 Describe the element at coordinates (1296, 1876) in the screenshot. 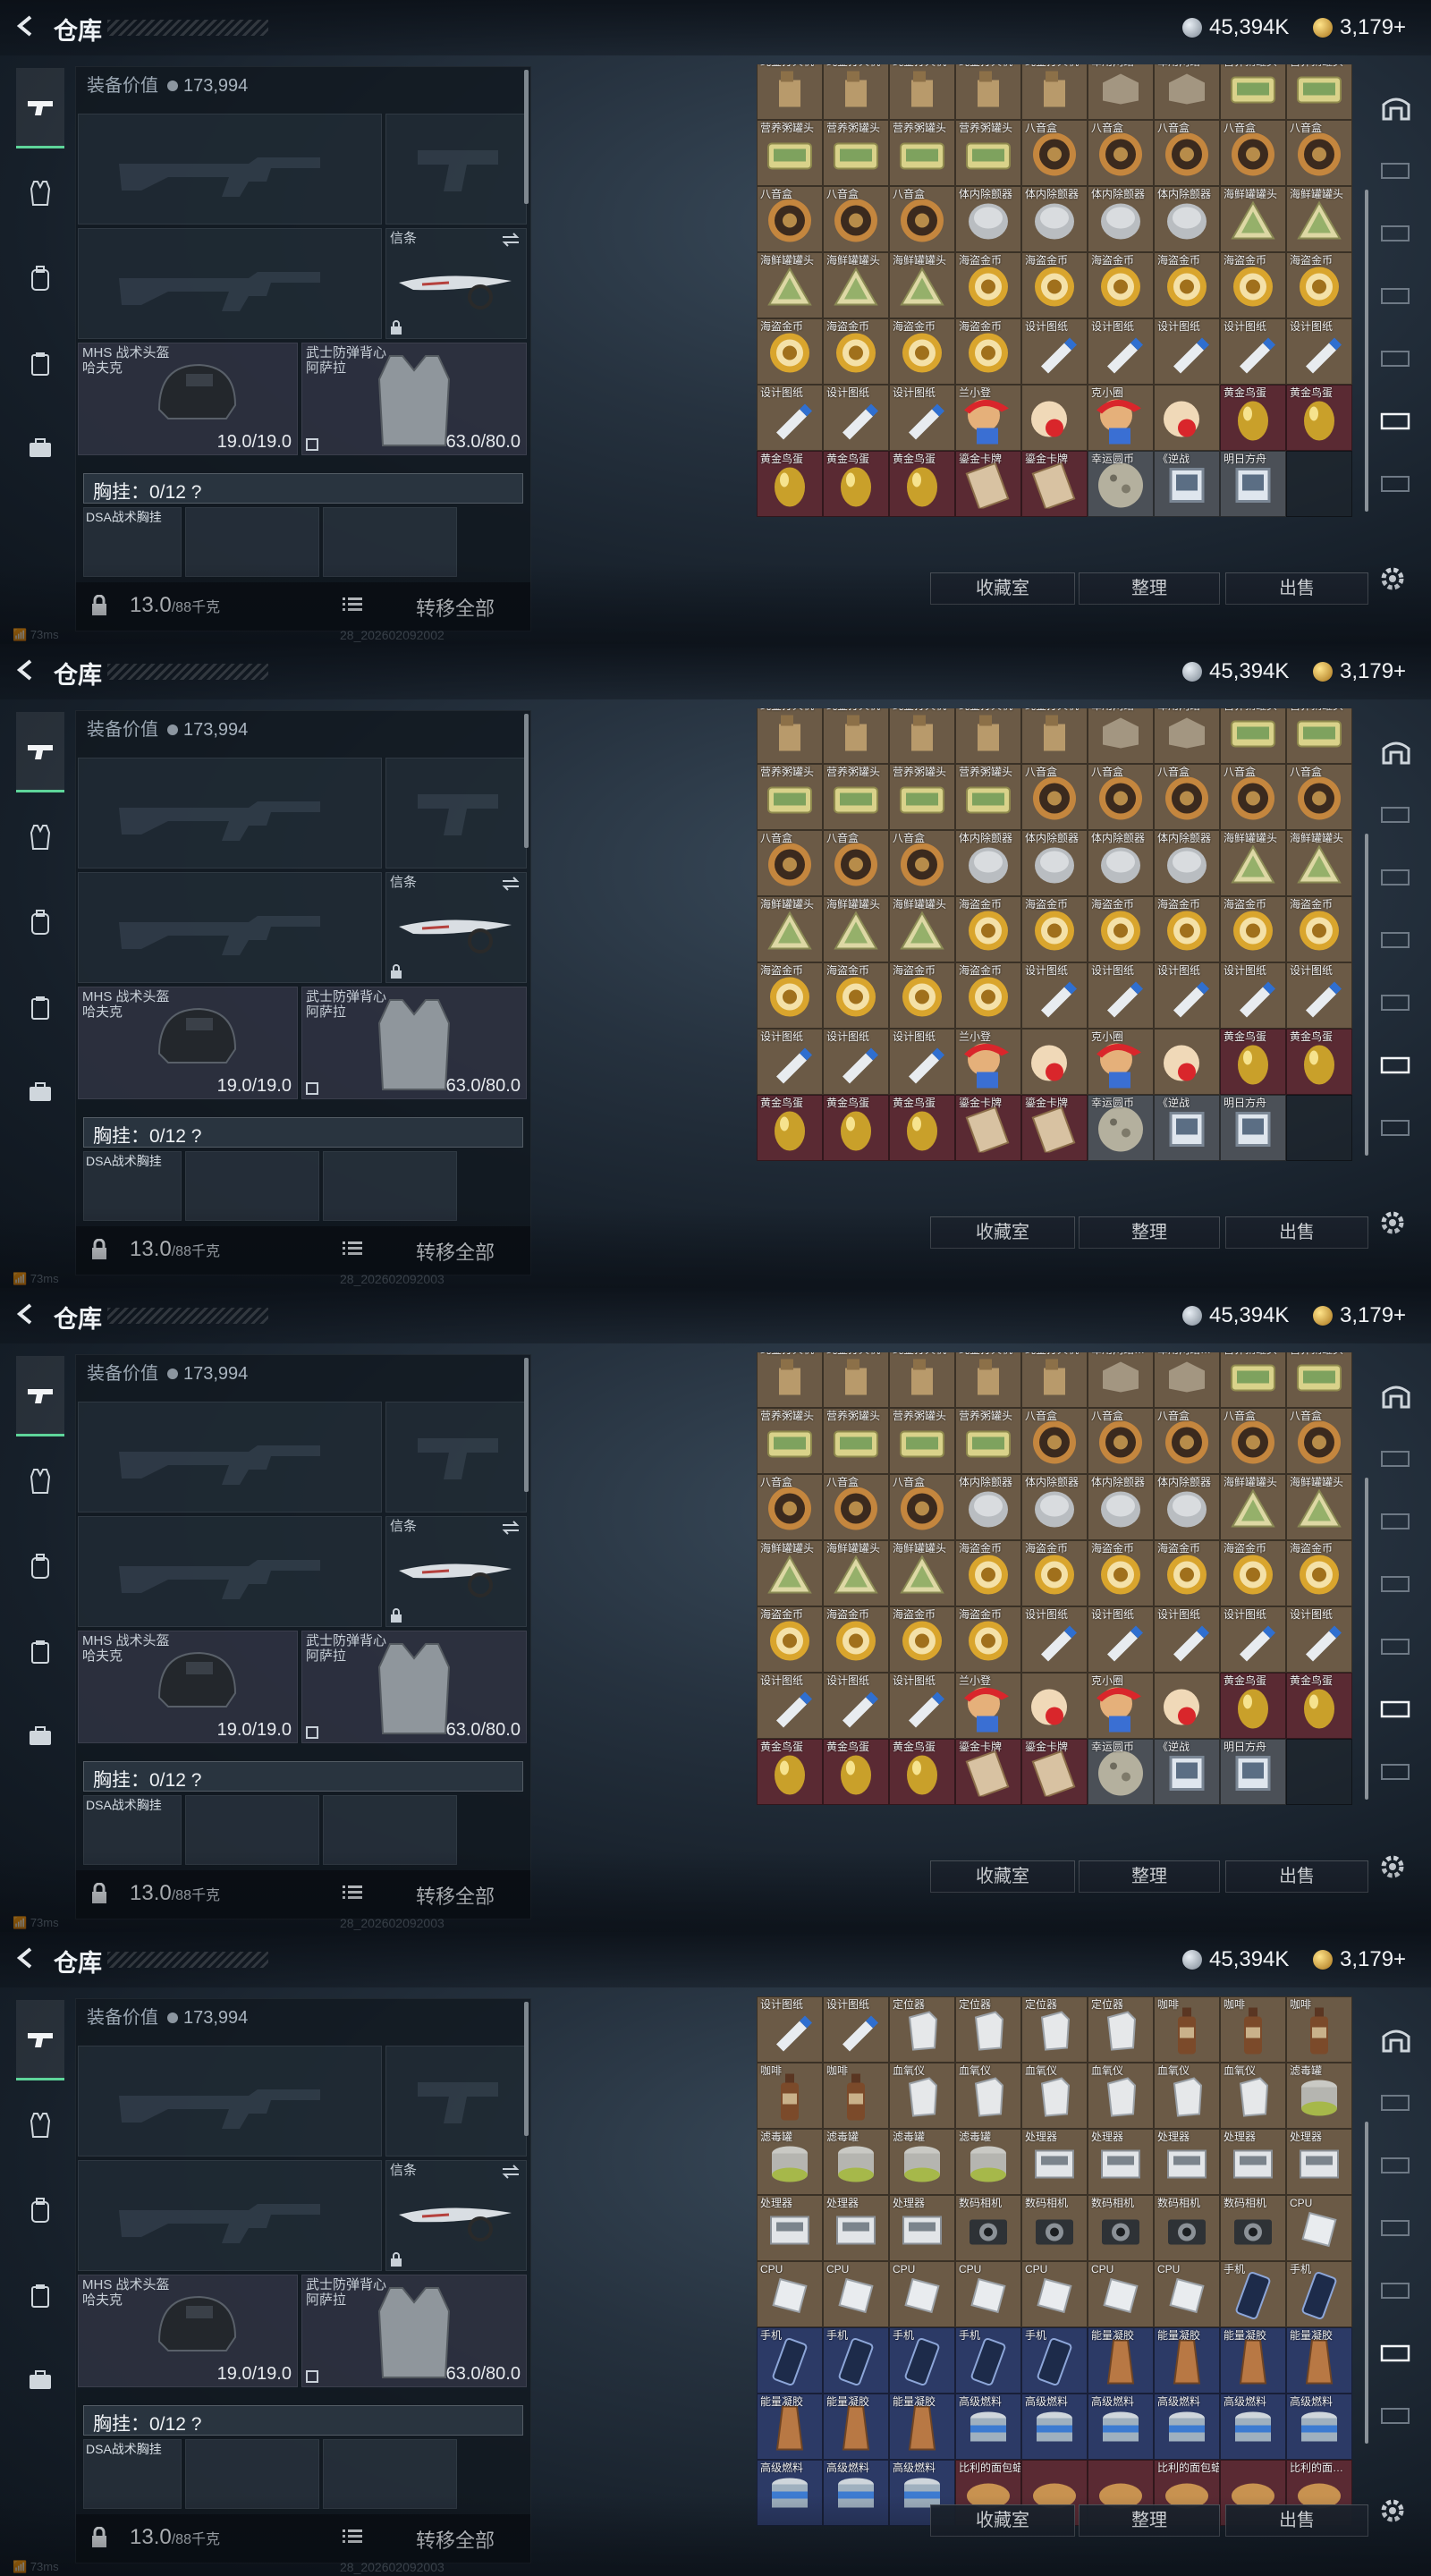

I see `sell-button: 出售` at that location.